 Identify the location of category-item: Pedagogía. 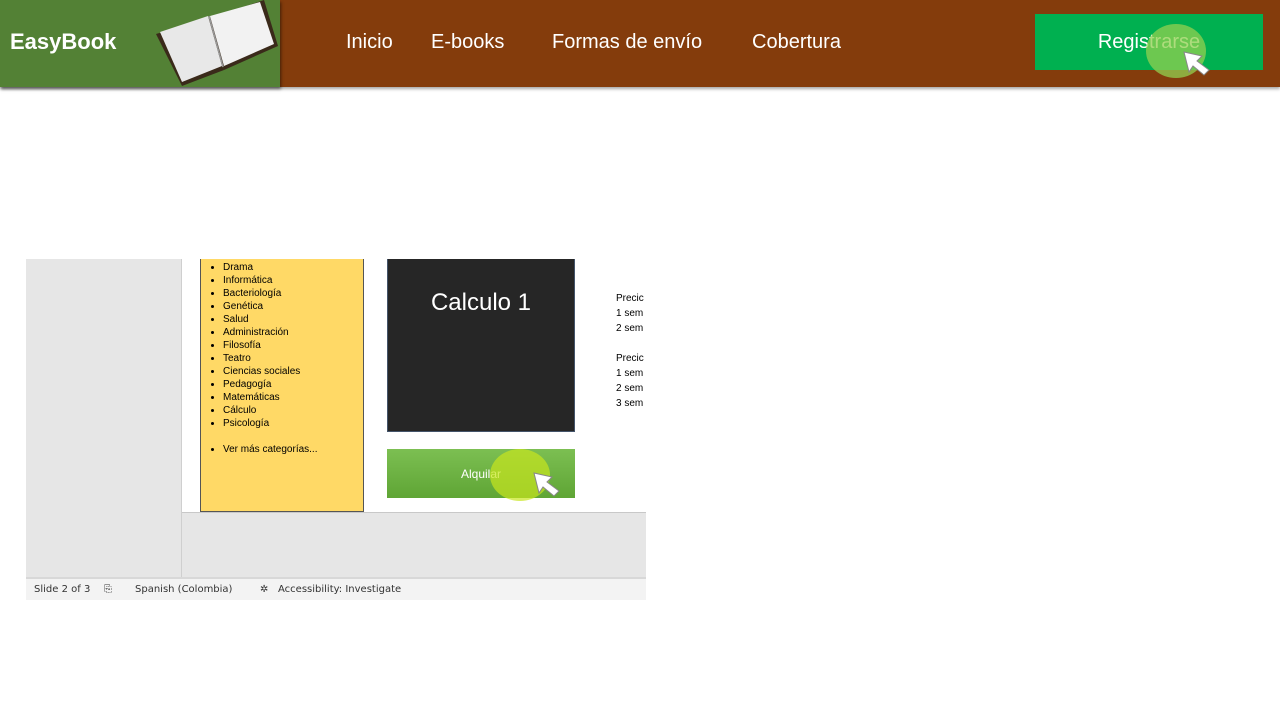
(293, 384).